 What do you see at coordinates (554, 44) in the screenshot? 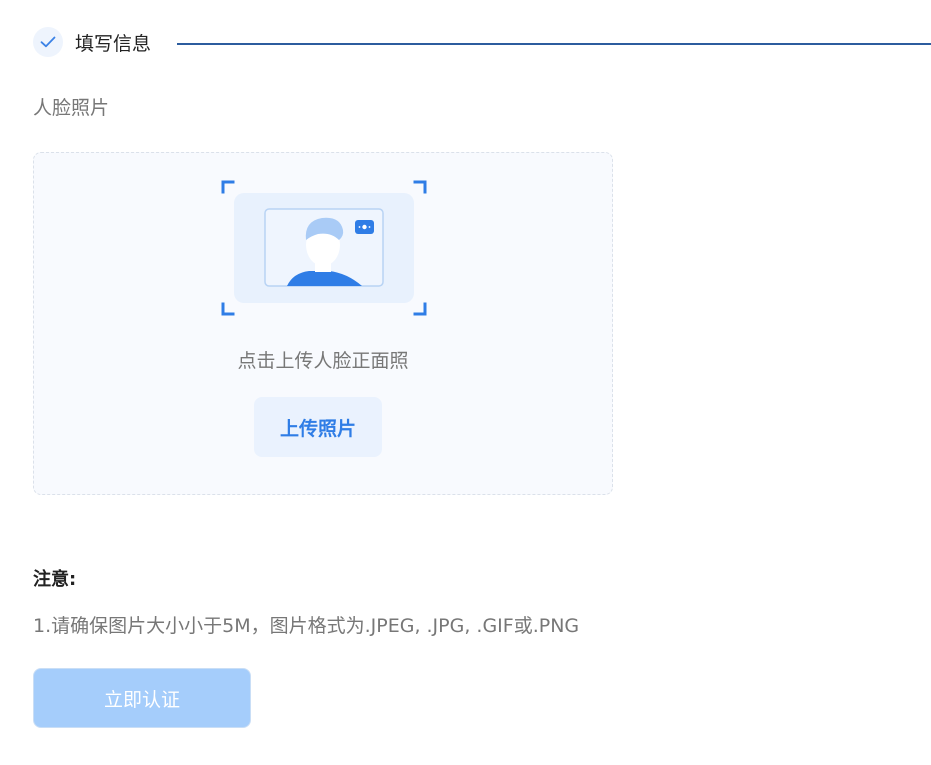
I see `step-divider` at bounding box center [554, 44].